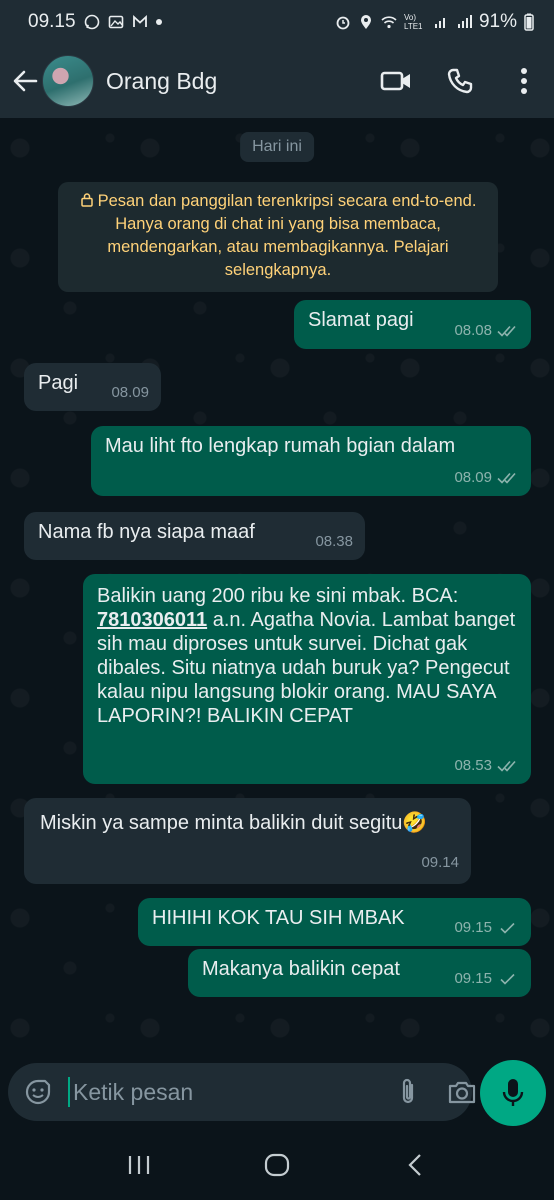 The height and width of the screenshot is (1200, 554). Describe the element at coordinates (139, 20) in the screenshot. I see `gmail-notification-icon` at that location.